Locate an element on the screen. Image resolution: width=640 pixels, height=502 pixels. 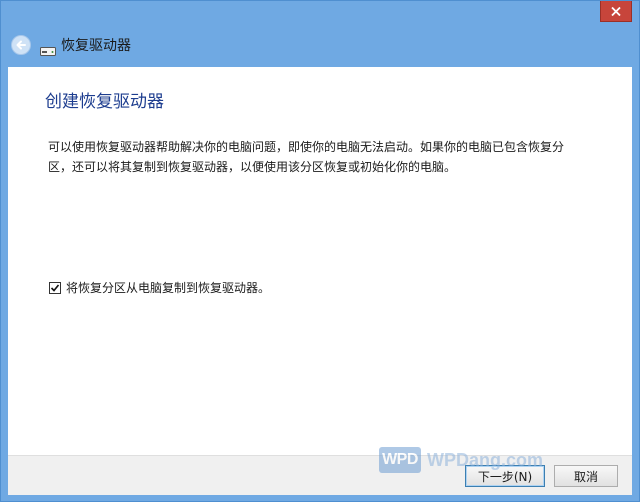
copy-partition-label: 将恢复分区从电脑复制到恢复驱动器。 is located at coordinates (168, 288).